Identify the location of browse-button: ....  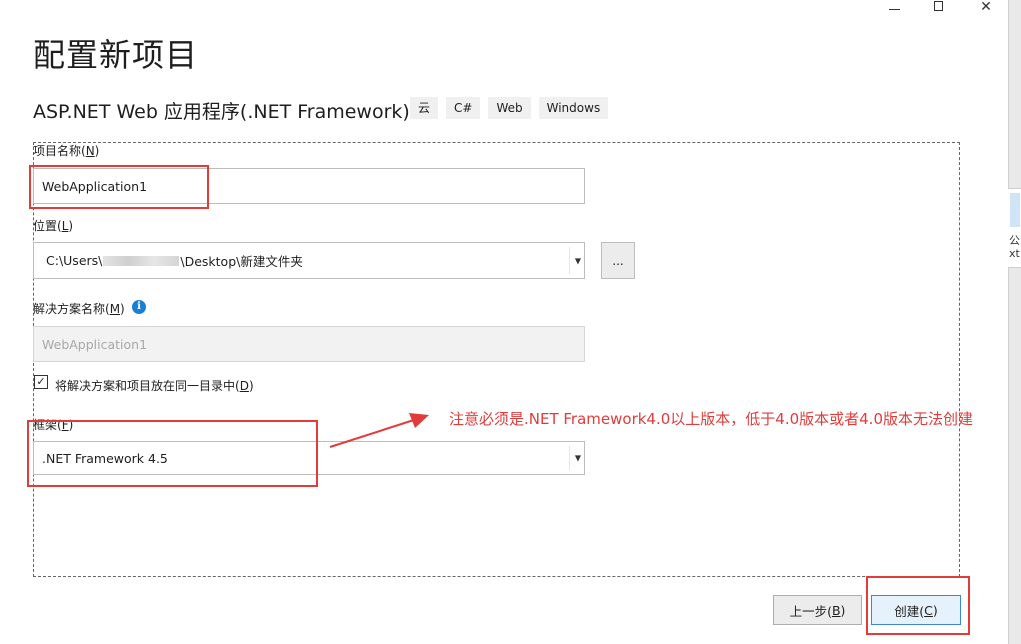
(618, 260).